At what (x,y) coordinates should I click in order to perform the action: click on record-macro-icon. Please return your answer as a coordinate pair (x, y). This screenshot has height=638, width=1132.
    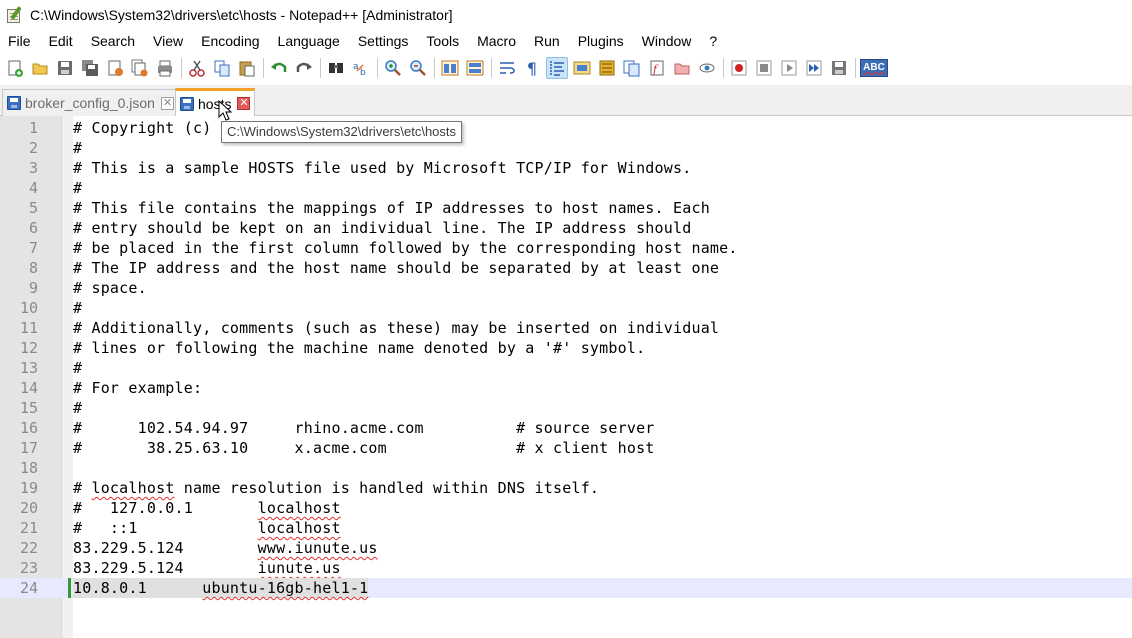
    Looking at the image, I should click on (739, 68).